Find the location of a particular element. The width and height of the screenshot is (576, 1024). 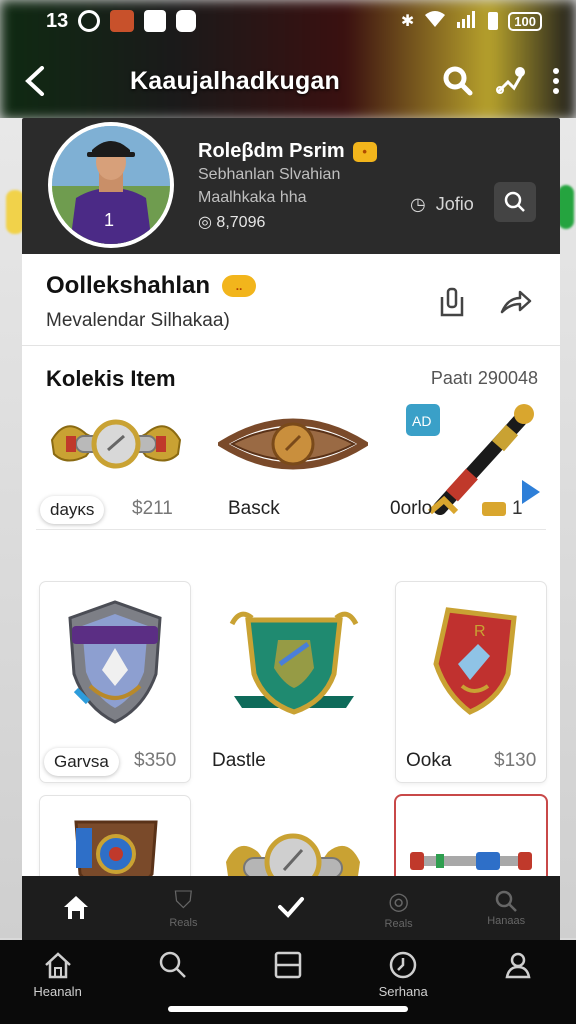

red-shield-emblem-icon: R is located at coordinates (475, 661).